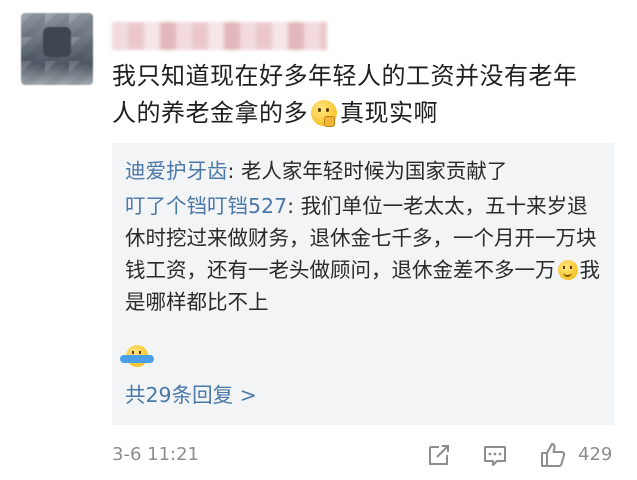 The image size is (637, 480). What do you see at coordinates (495, 455) in the screenshot?
I see `comment-icon` at bounding box center [495, 455].